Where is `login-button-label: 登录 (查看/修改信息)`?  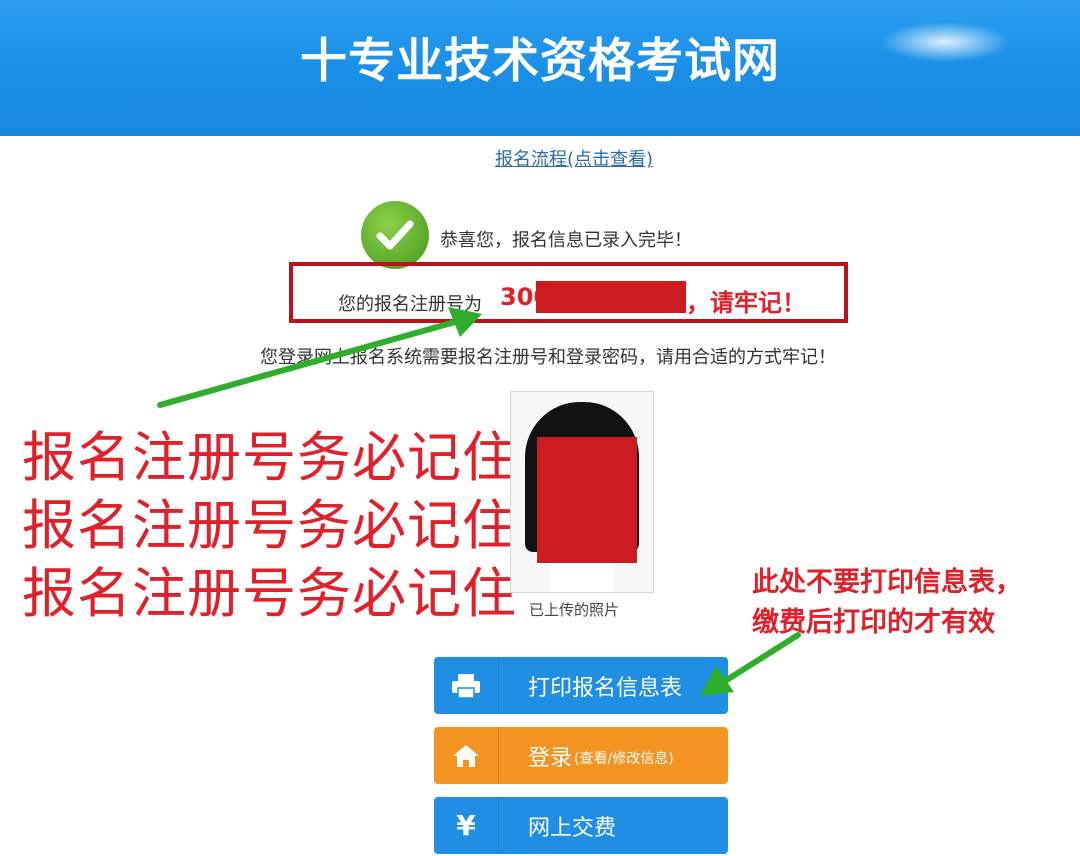 login-button-label: 登录 (查看/修改信息) is located at coordinates (601, 755).